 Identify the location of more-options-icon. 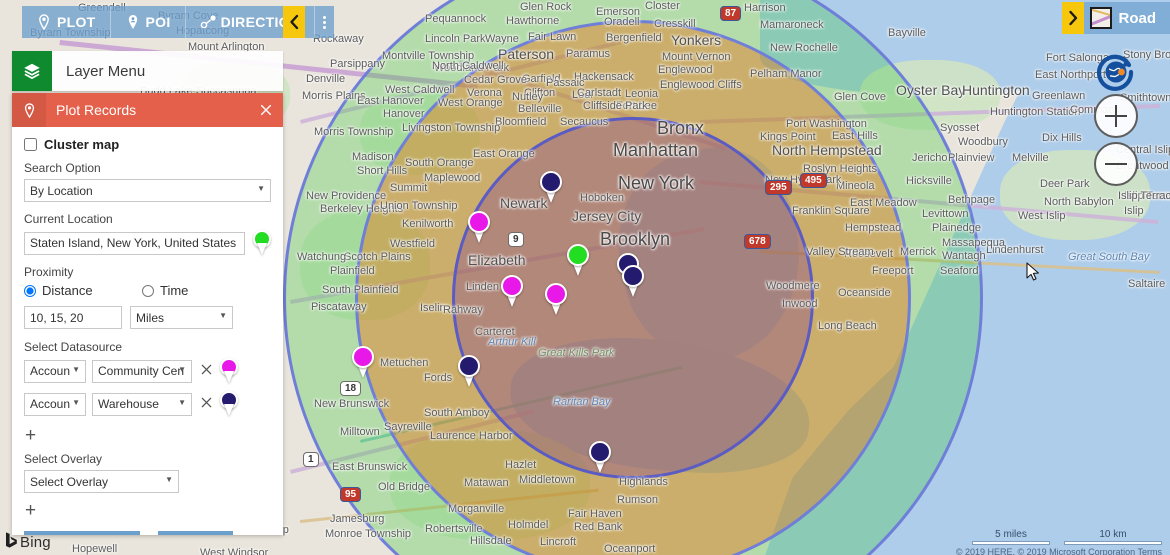
(324, 22).